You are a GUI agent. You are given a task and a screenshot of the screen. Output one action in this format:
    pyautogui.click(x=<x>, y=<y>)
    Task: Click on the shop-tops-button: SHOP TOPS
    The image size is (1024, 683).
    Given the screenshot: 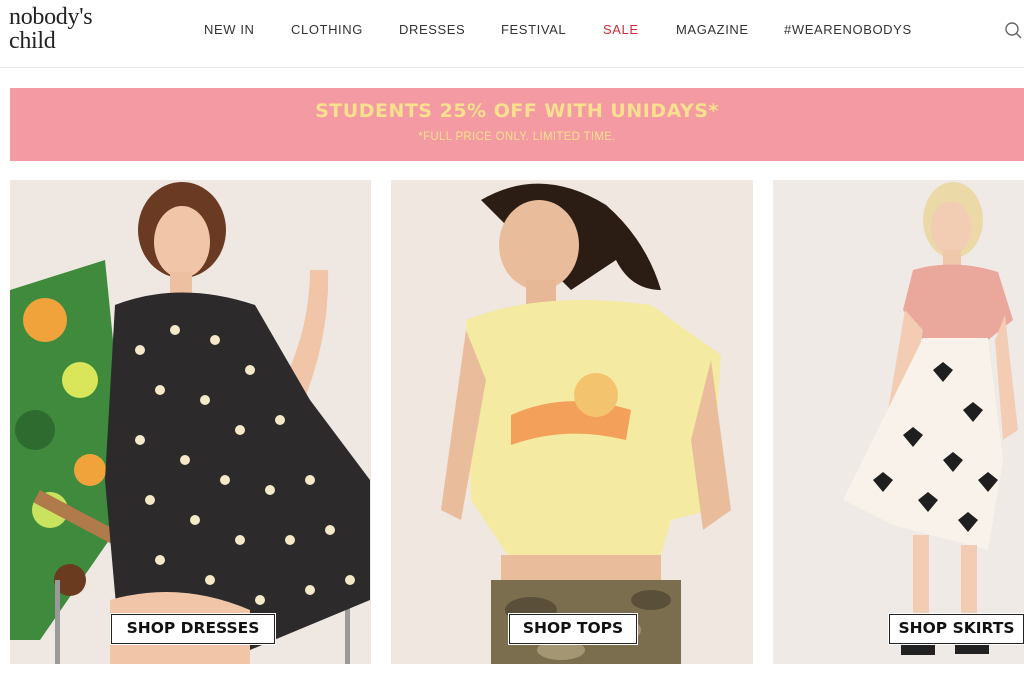 What is the action you would take?
    pyautogui.click(x=573, y=629)
    